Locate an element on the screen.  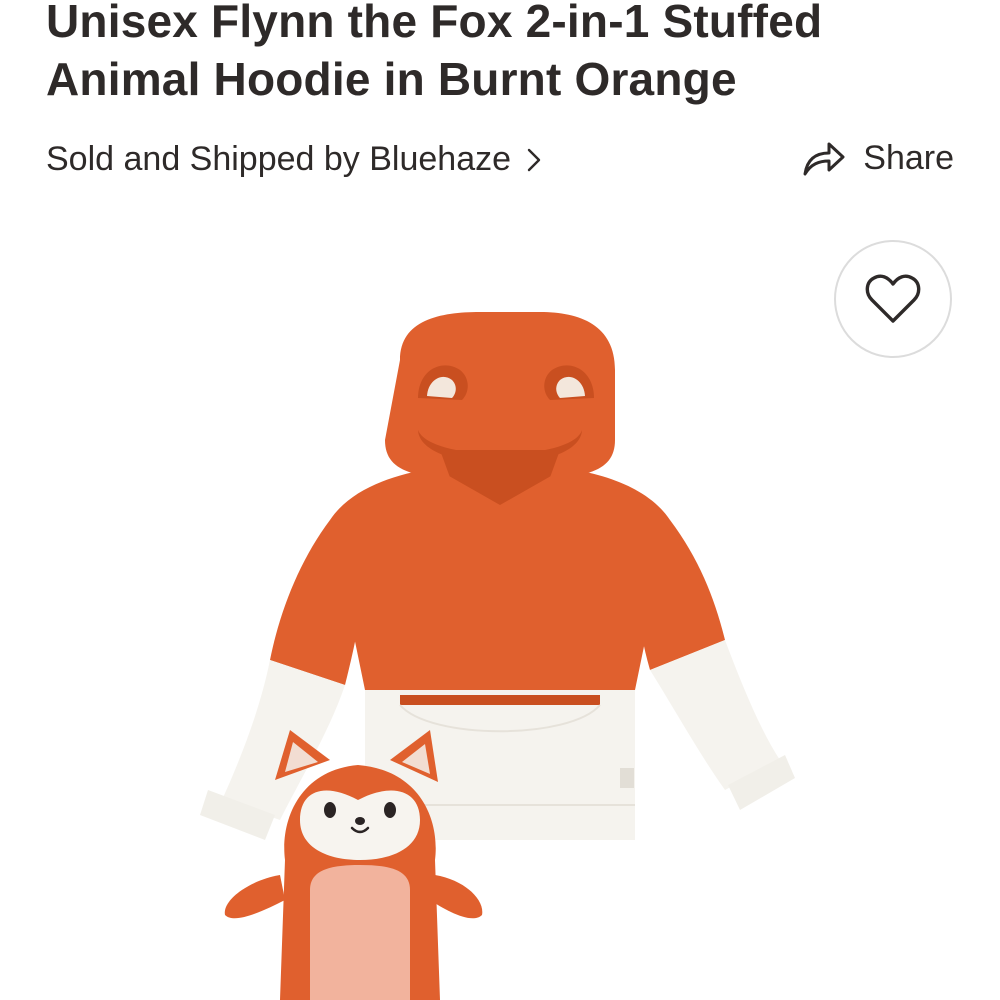
heart-outline-icon is located at coordinates (893, 298).